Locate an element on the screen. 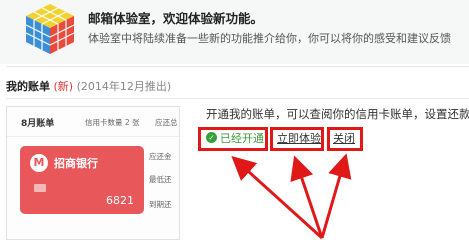 Image resolution: width=469 pixels, height=240 pixels. arrow-to-close is located at coordinates (336, 196).